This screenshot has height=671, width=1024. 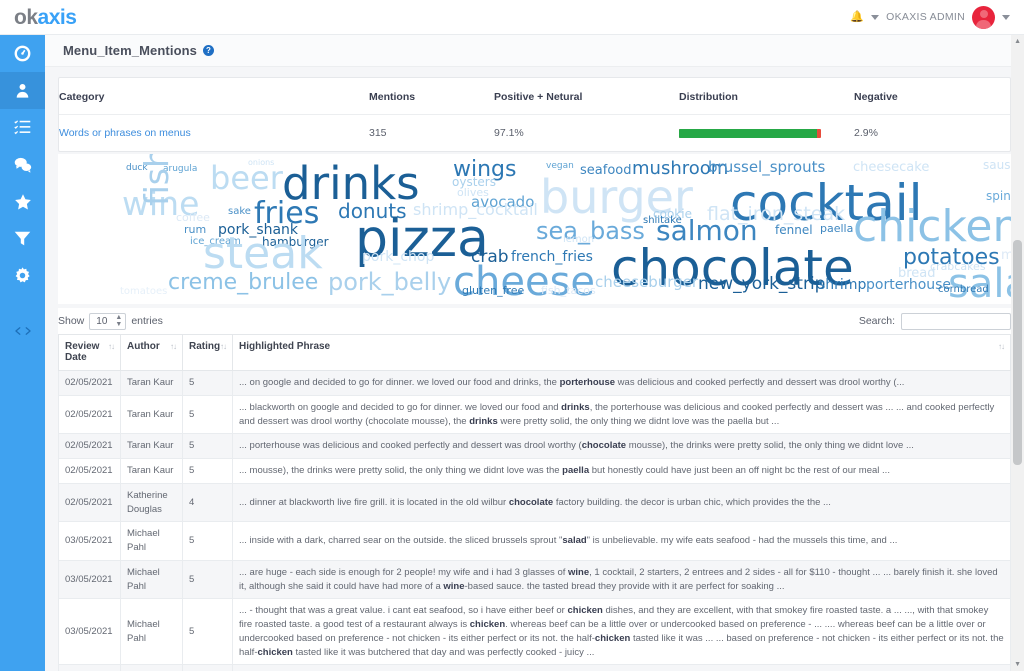 I want to click on gear-icon, so click(x=22, y=275).